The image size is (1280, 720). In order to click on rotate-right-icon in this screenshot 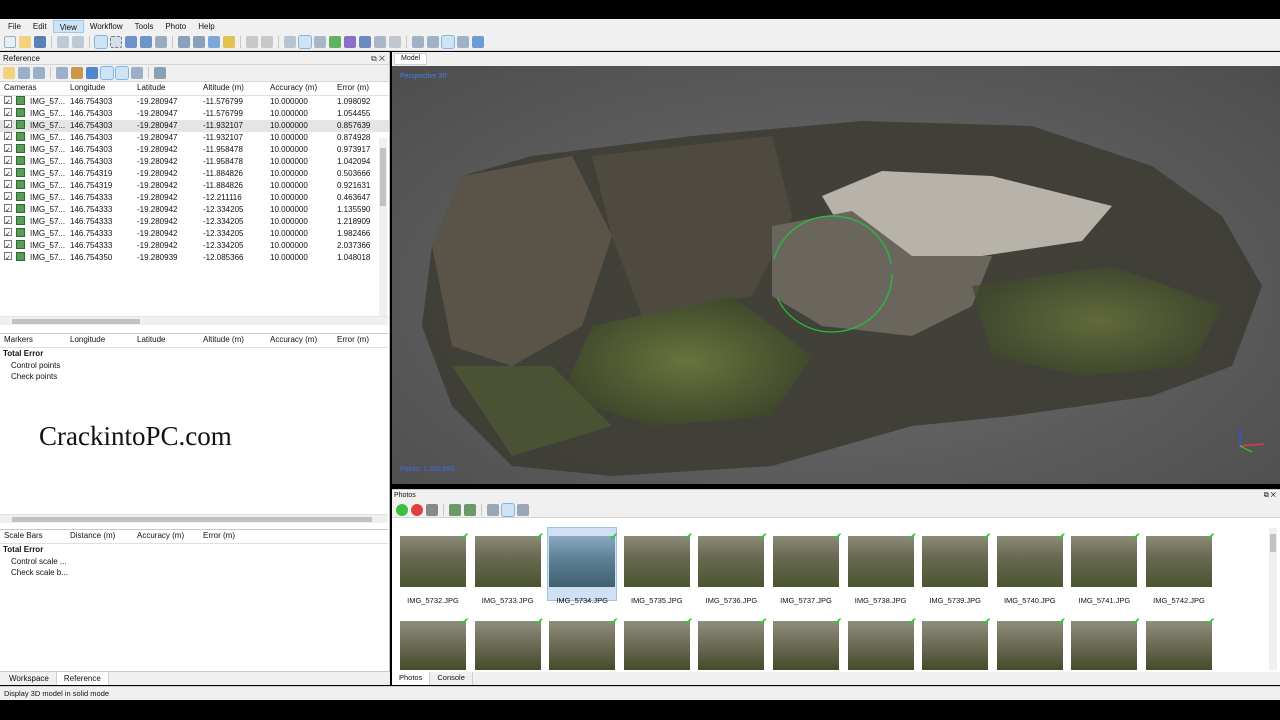, I will do `click(470, 509)`.